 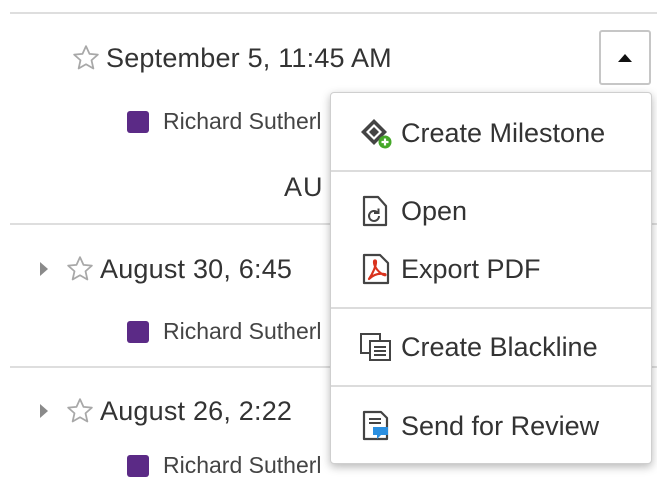 What do you see at coordinates (491, 211) in the screenshot?
I see `menu-item-open: Open` at bounding box center [491, 211].